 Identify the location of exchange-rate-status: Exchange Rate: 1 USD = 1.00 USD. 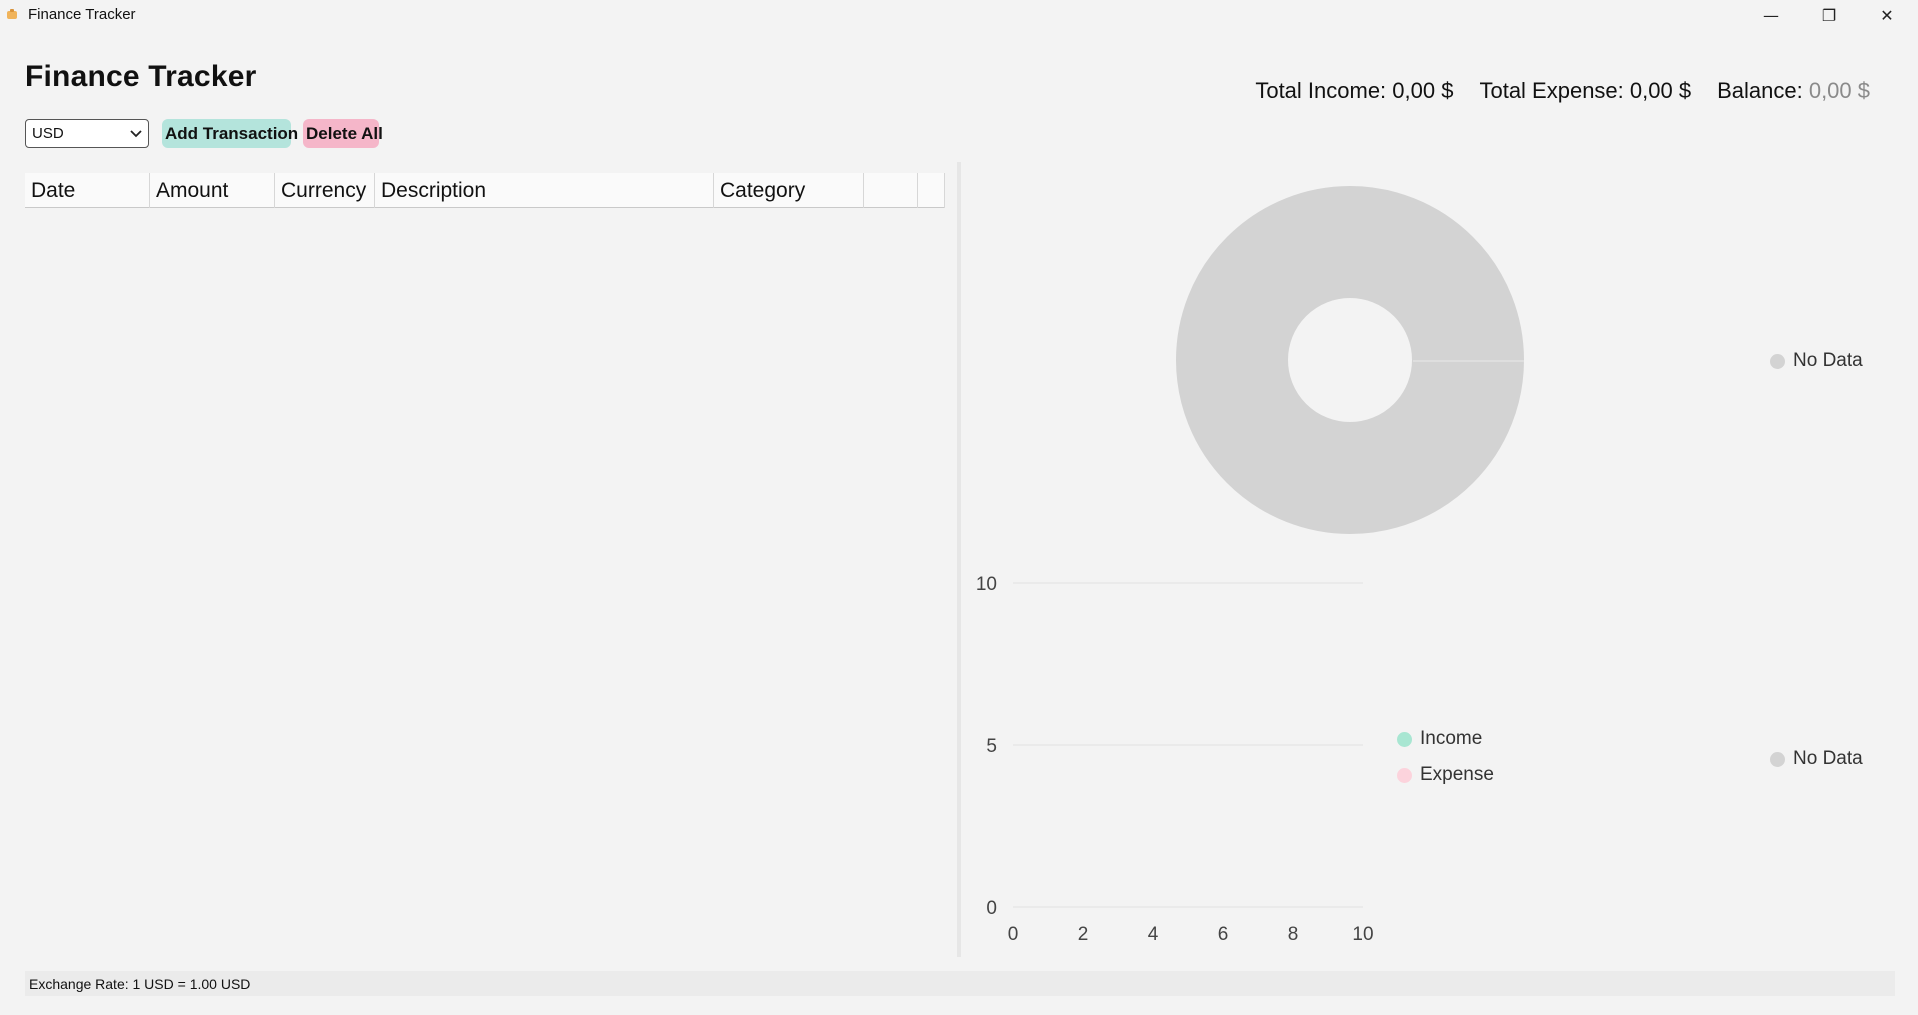
(960, 983).